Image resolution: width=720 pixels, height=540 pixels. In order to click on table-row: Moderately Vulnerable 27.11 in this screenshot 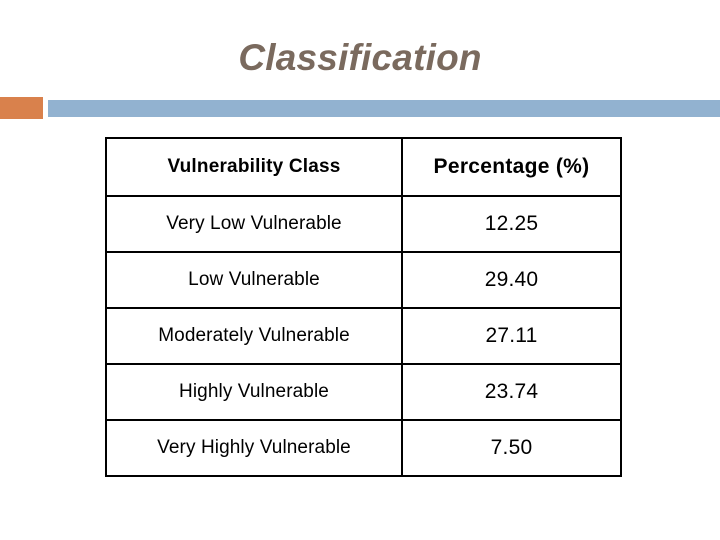, I will do `click(363, 336)`.